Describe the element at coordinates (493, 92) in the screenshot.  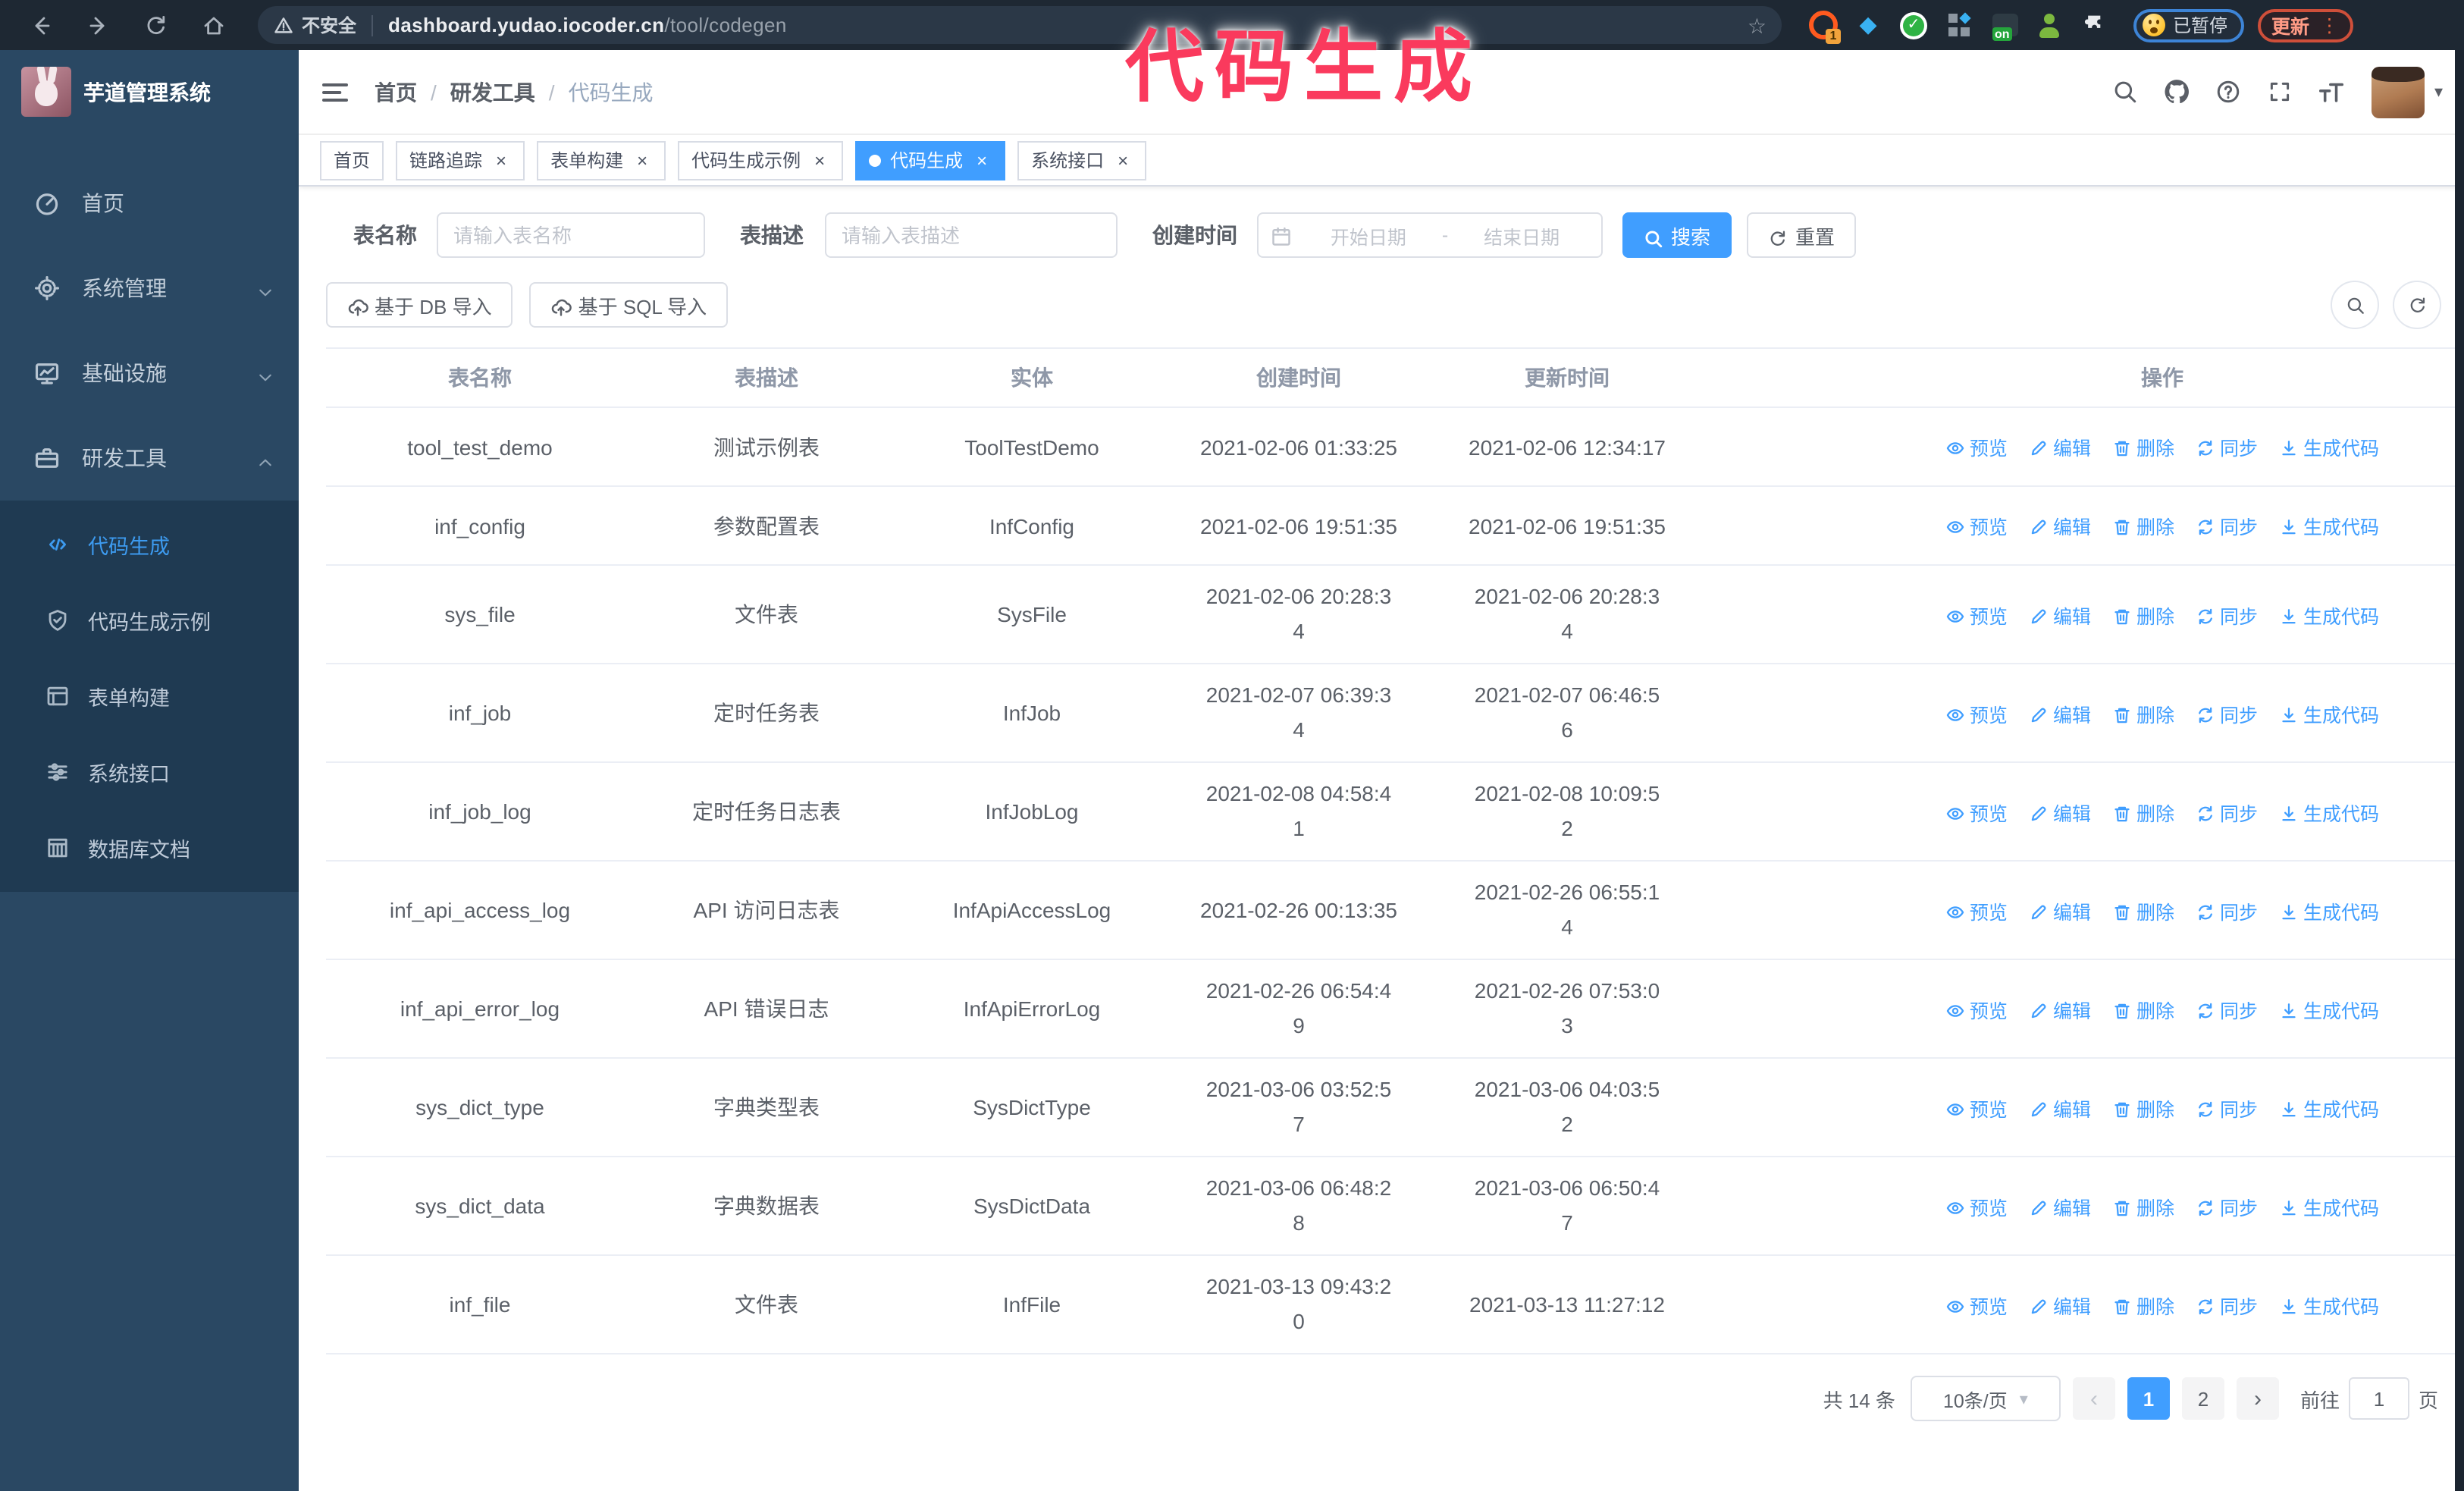
I see `breadcrumb-item: 研发工具` at that location.